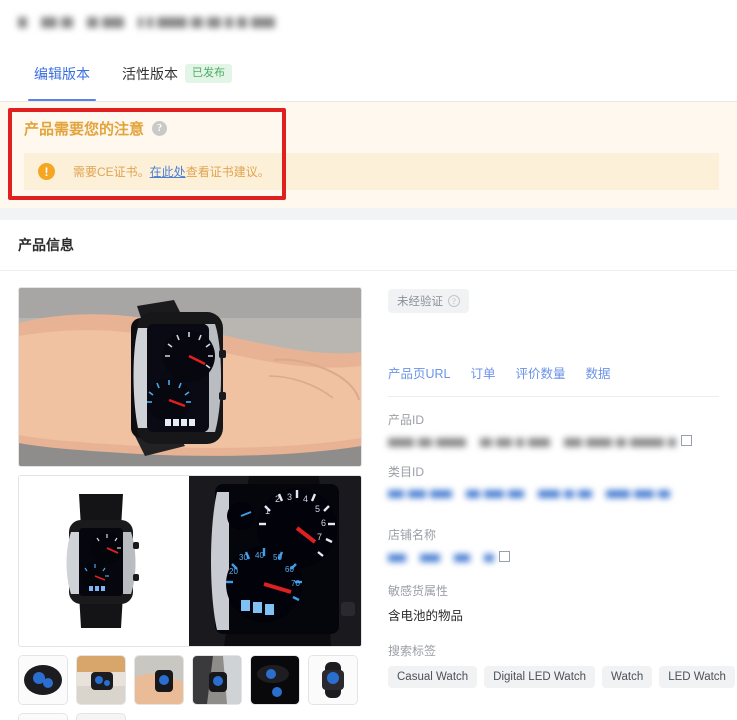  What do you see at coordinates (541, 372) in the screenshot?
I see `link-review-count: 评价数量` at bounding box center [541, 372].